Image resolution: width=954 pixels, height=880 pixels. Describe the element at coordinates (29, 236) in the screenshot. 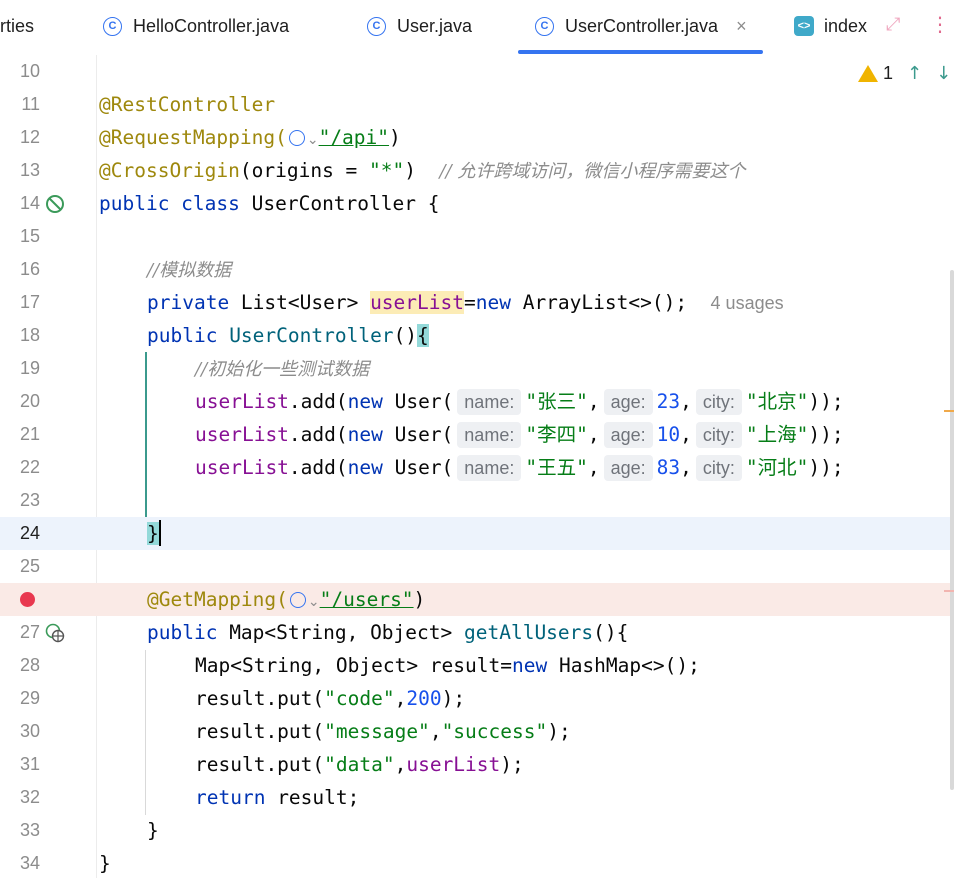

I see `line-number: 15` at that location.